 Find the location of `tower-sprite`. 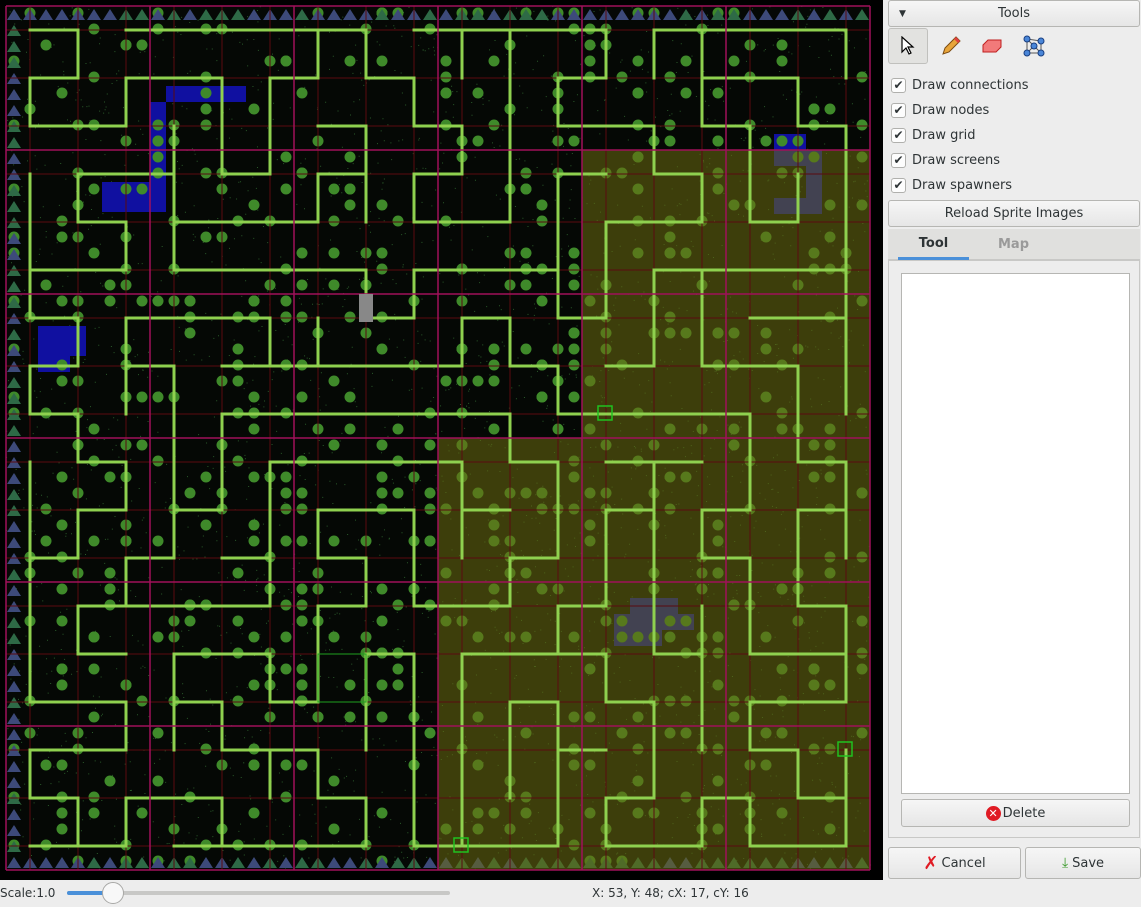

tower-sprite is located at coordinates (366, 308).